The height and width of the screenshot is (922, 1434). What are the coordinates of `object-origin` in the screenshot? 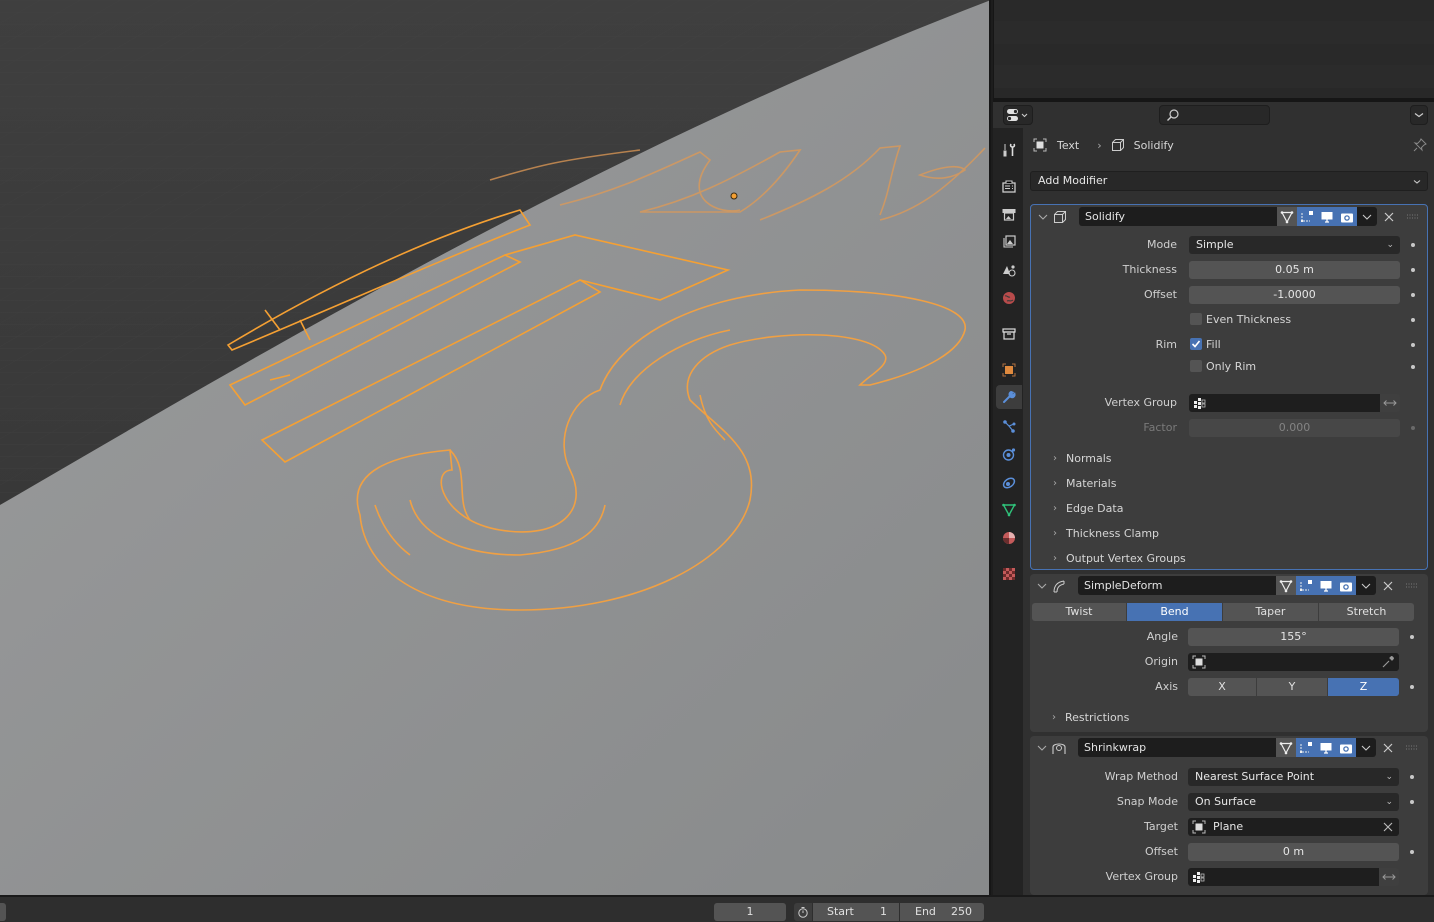 It's located at (734, 196).